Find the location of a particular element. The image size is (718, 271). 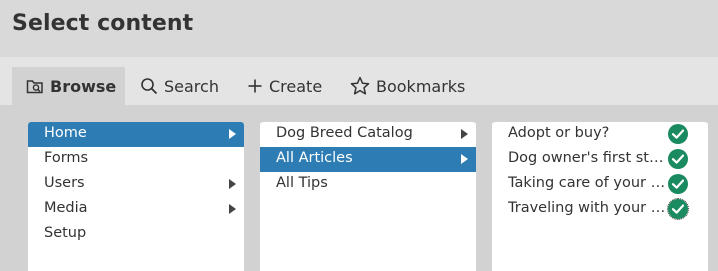

dialog-title: Select content is located at coordinates (103, 23).